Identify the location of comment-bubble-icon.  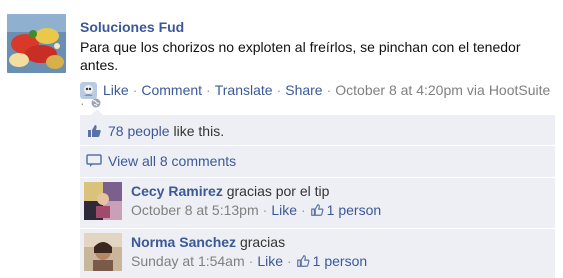
(94, 160).